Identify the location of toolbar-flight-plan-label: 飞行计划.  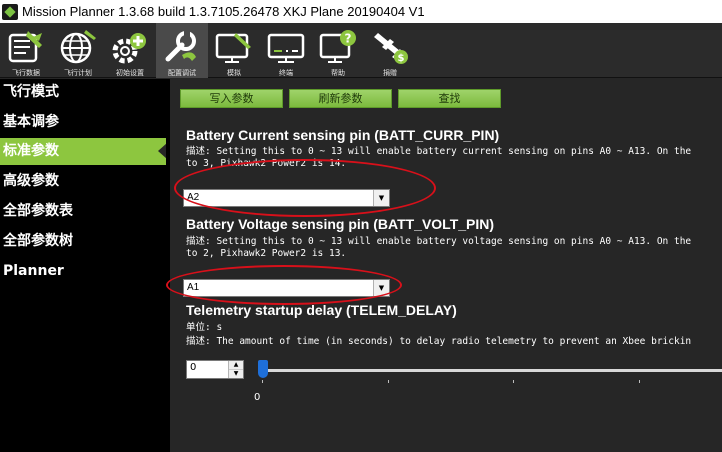
(78, 73).